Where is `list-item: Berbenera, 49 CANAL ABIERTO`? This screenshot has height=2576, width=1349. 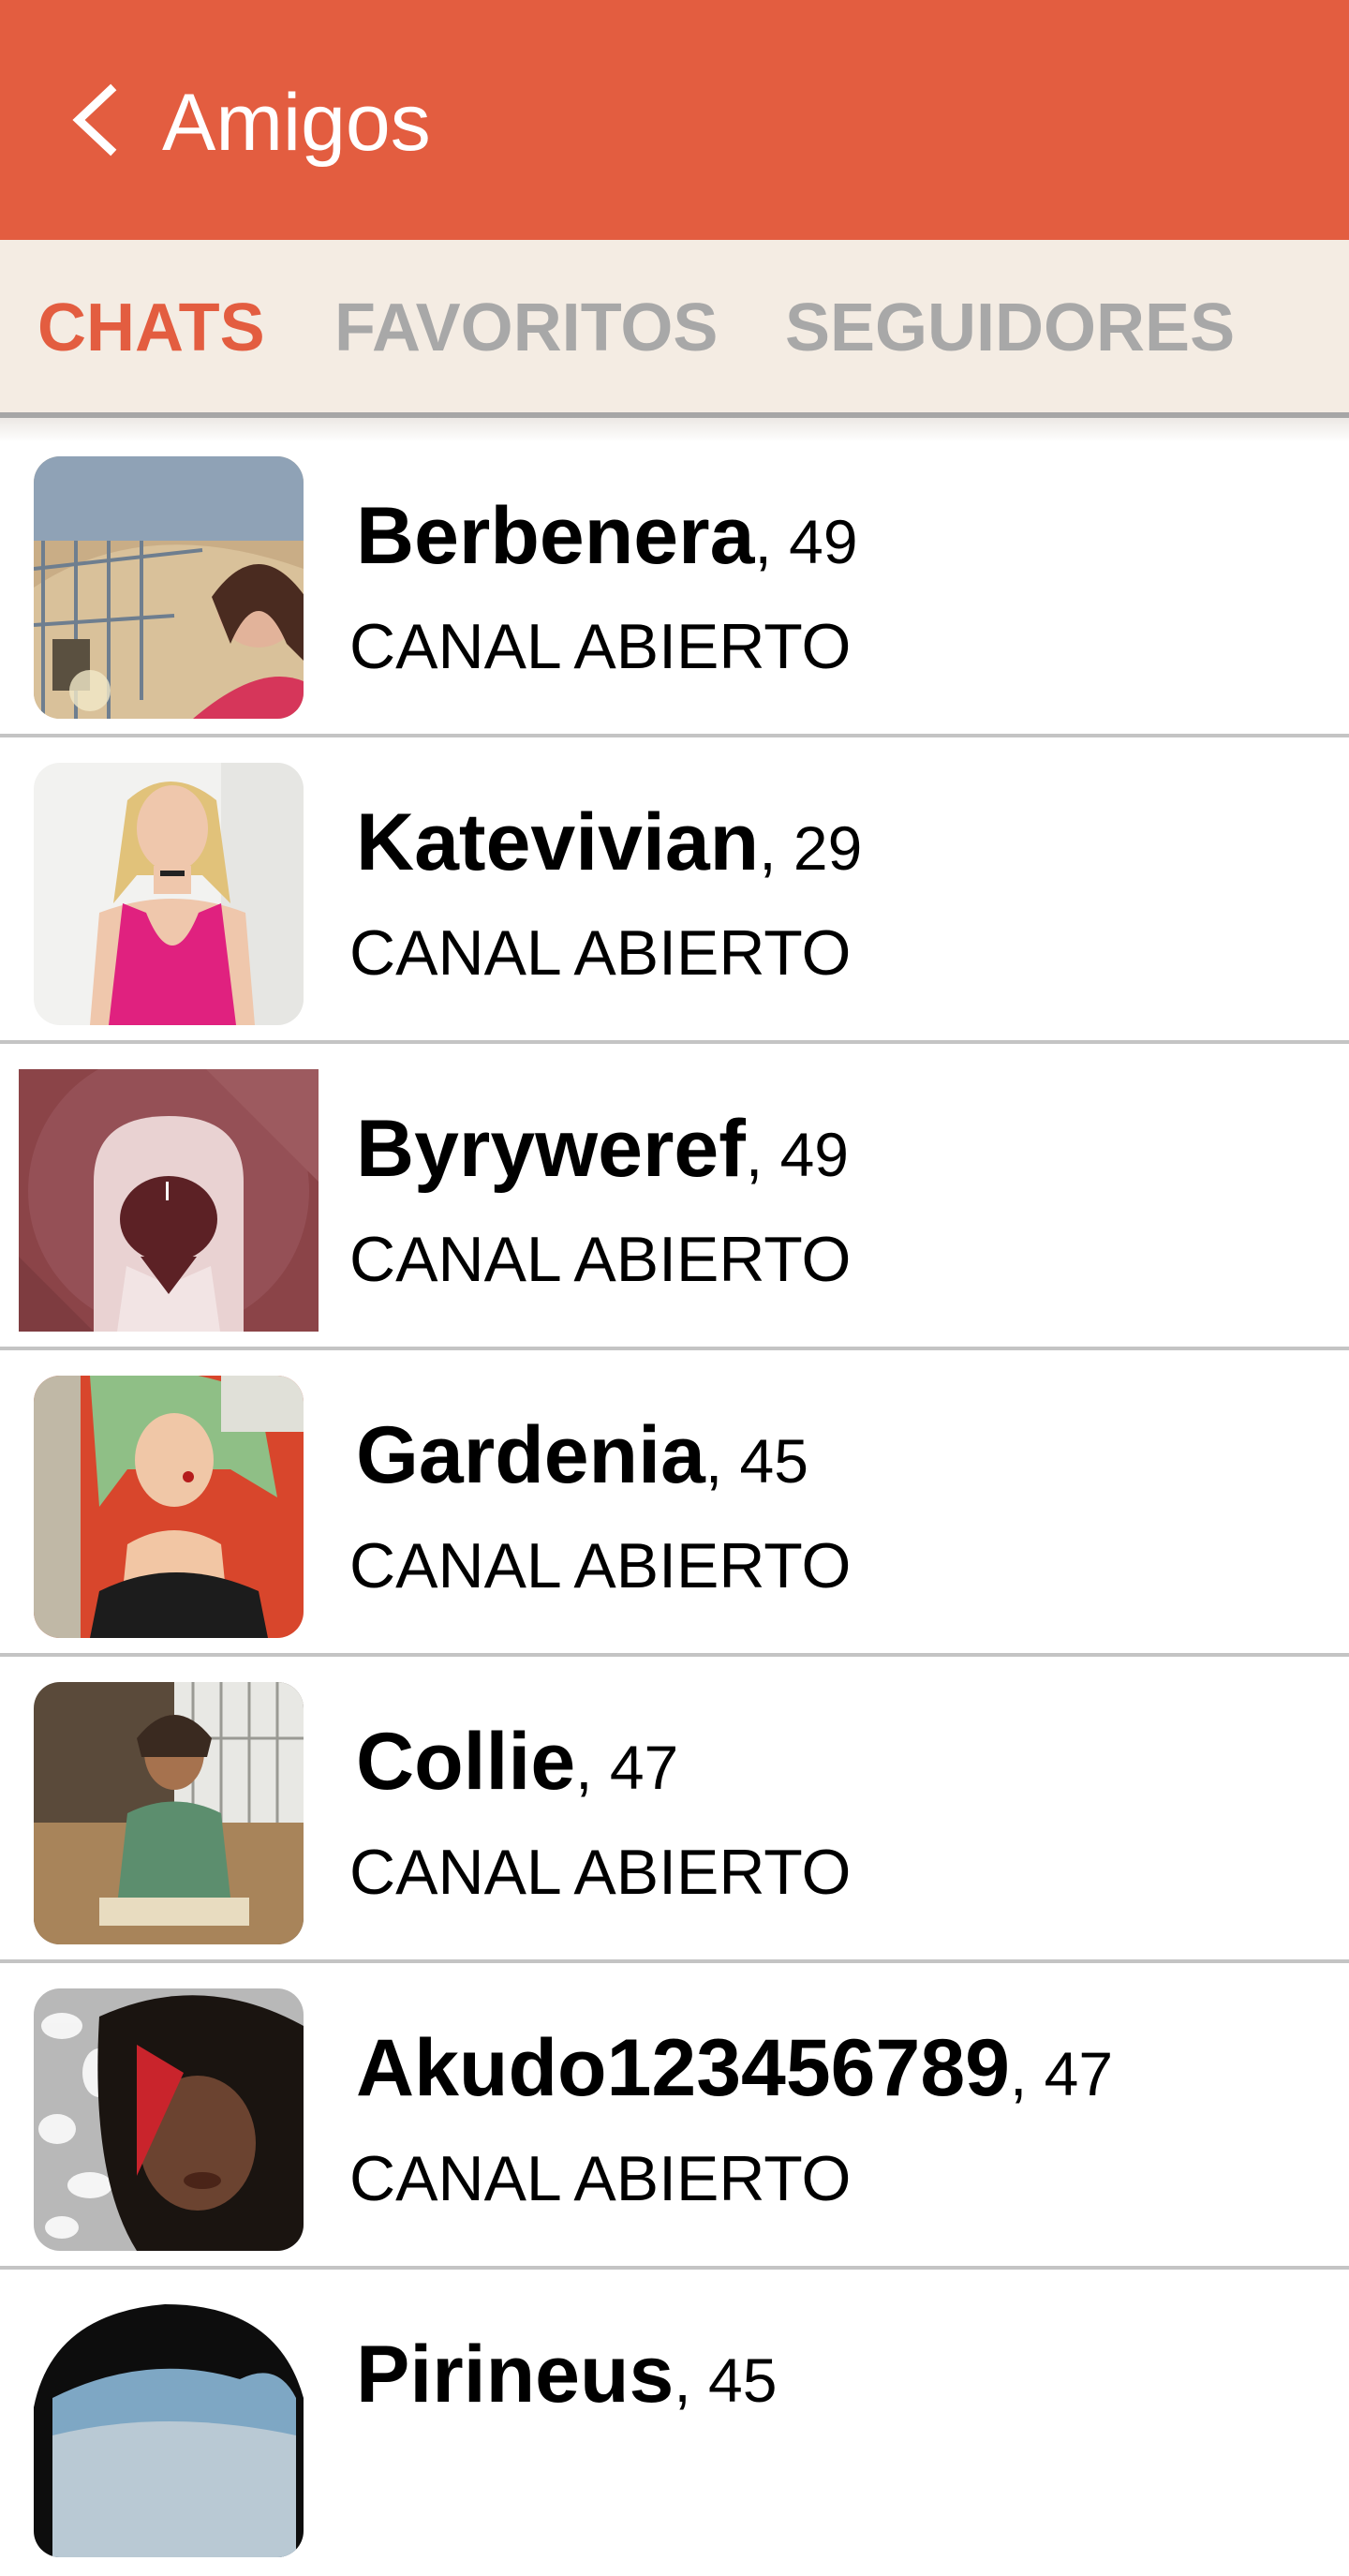
list-item: Berbenera, 49 CANAL ABIERTO is located at coordinates (675, 584).